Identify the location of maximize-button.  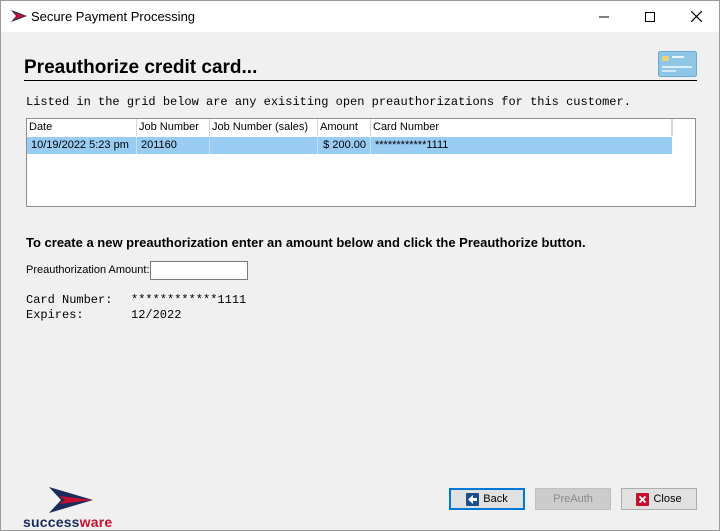
(650, 16).